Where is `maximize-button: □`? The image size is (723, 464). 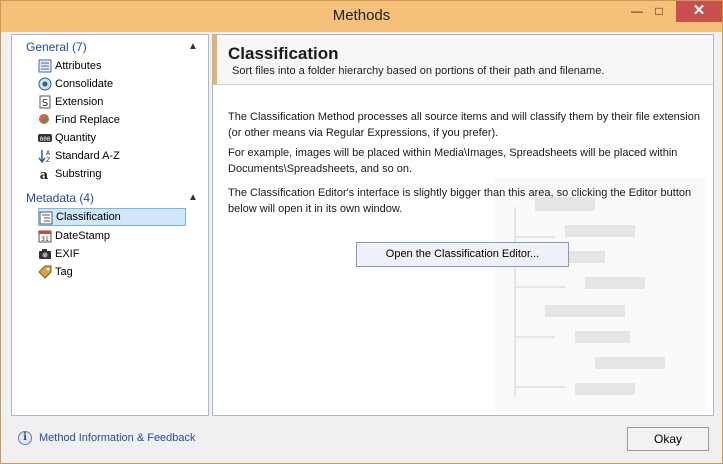 maximize-button: □ is located at coordinates (659, 11).